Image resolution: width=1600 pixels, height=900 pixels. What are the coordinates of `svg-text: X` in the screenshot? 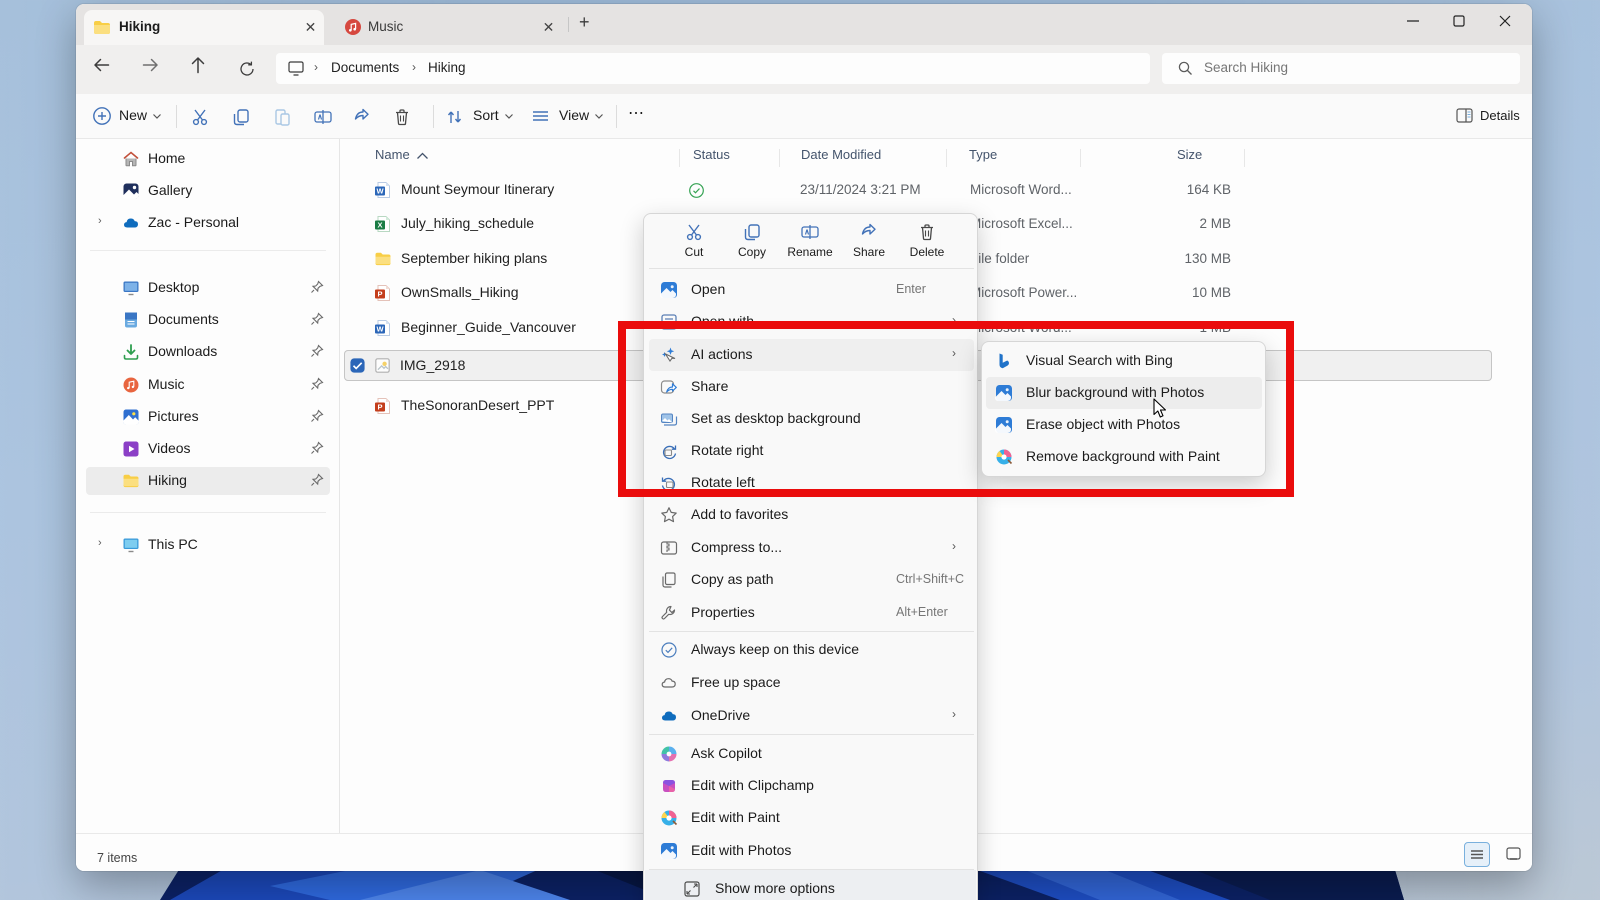 It's located at (379, 225).